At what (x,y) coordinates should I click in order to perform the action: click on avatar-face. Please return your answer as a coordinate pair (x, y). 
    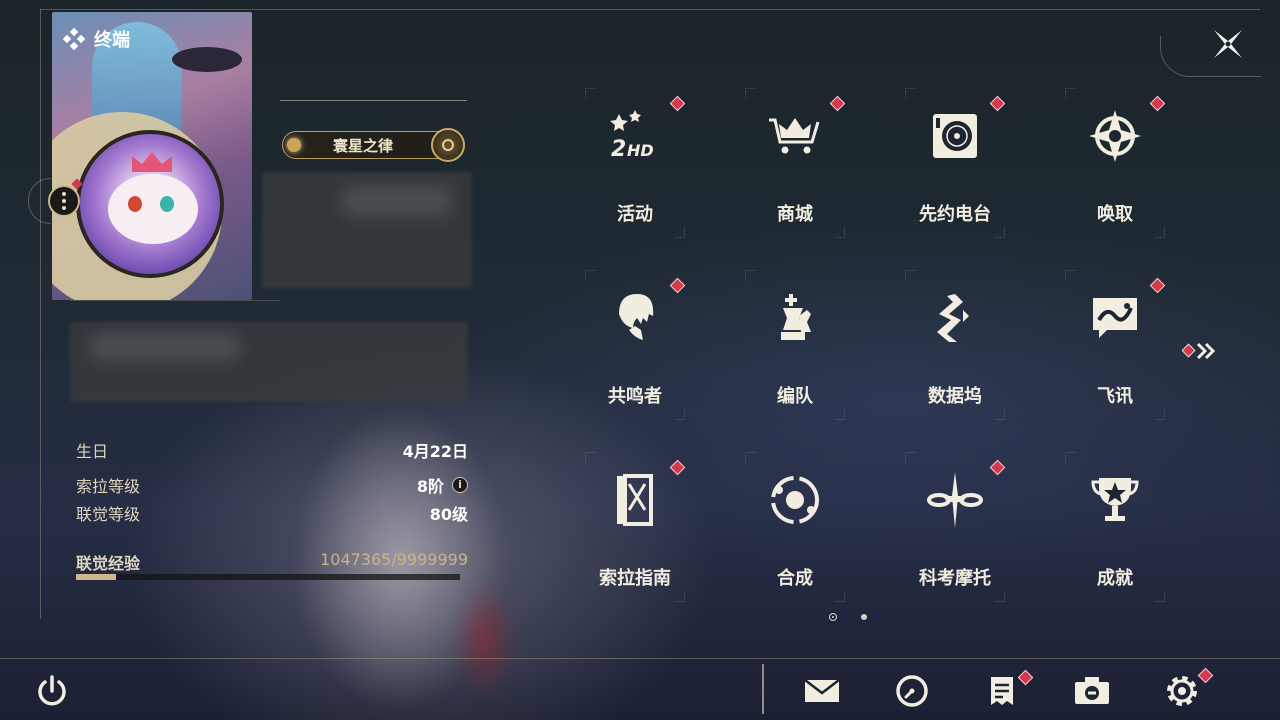
    Looking at the image, I should click on (153, 209).